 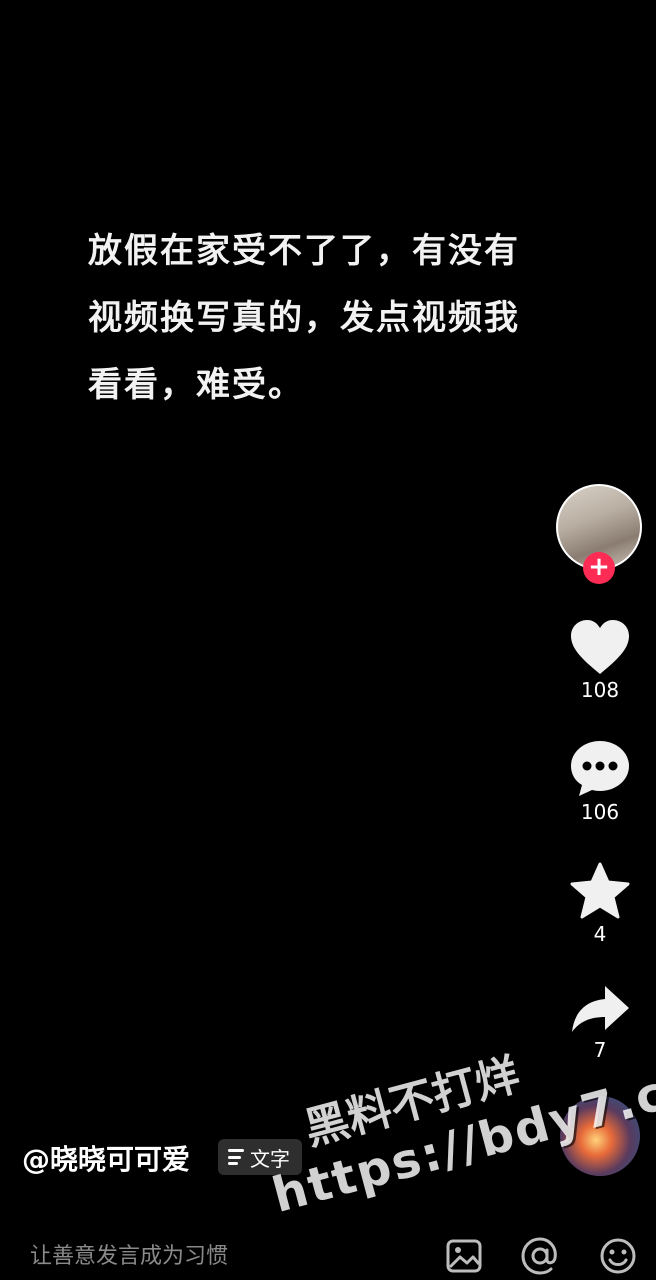 I want to click on post-text-line: 放假在家受不了了，有没有, so click(x=304, y=251).